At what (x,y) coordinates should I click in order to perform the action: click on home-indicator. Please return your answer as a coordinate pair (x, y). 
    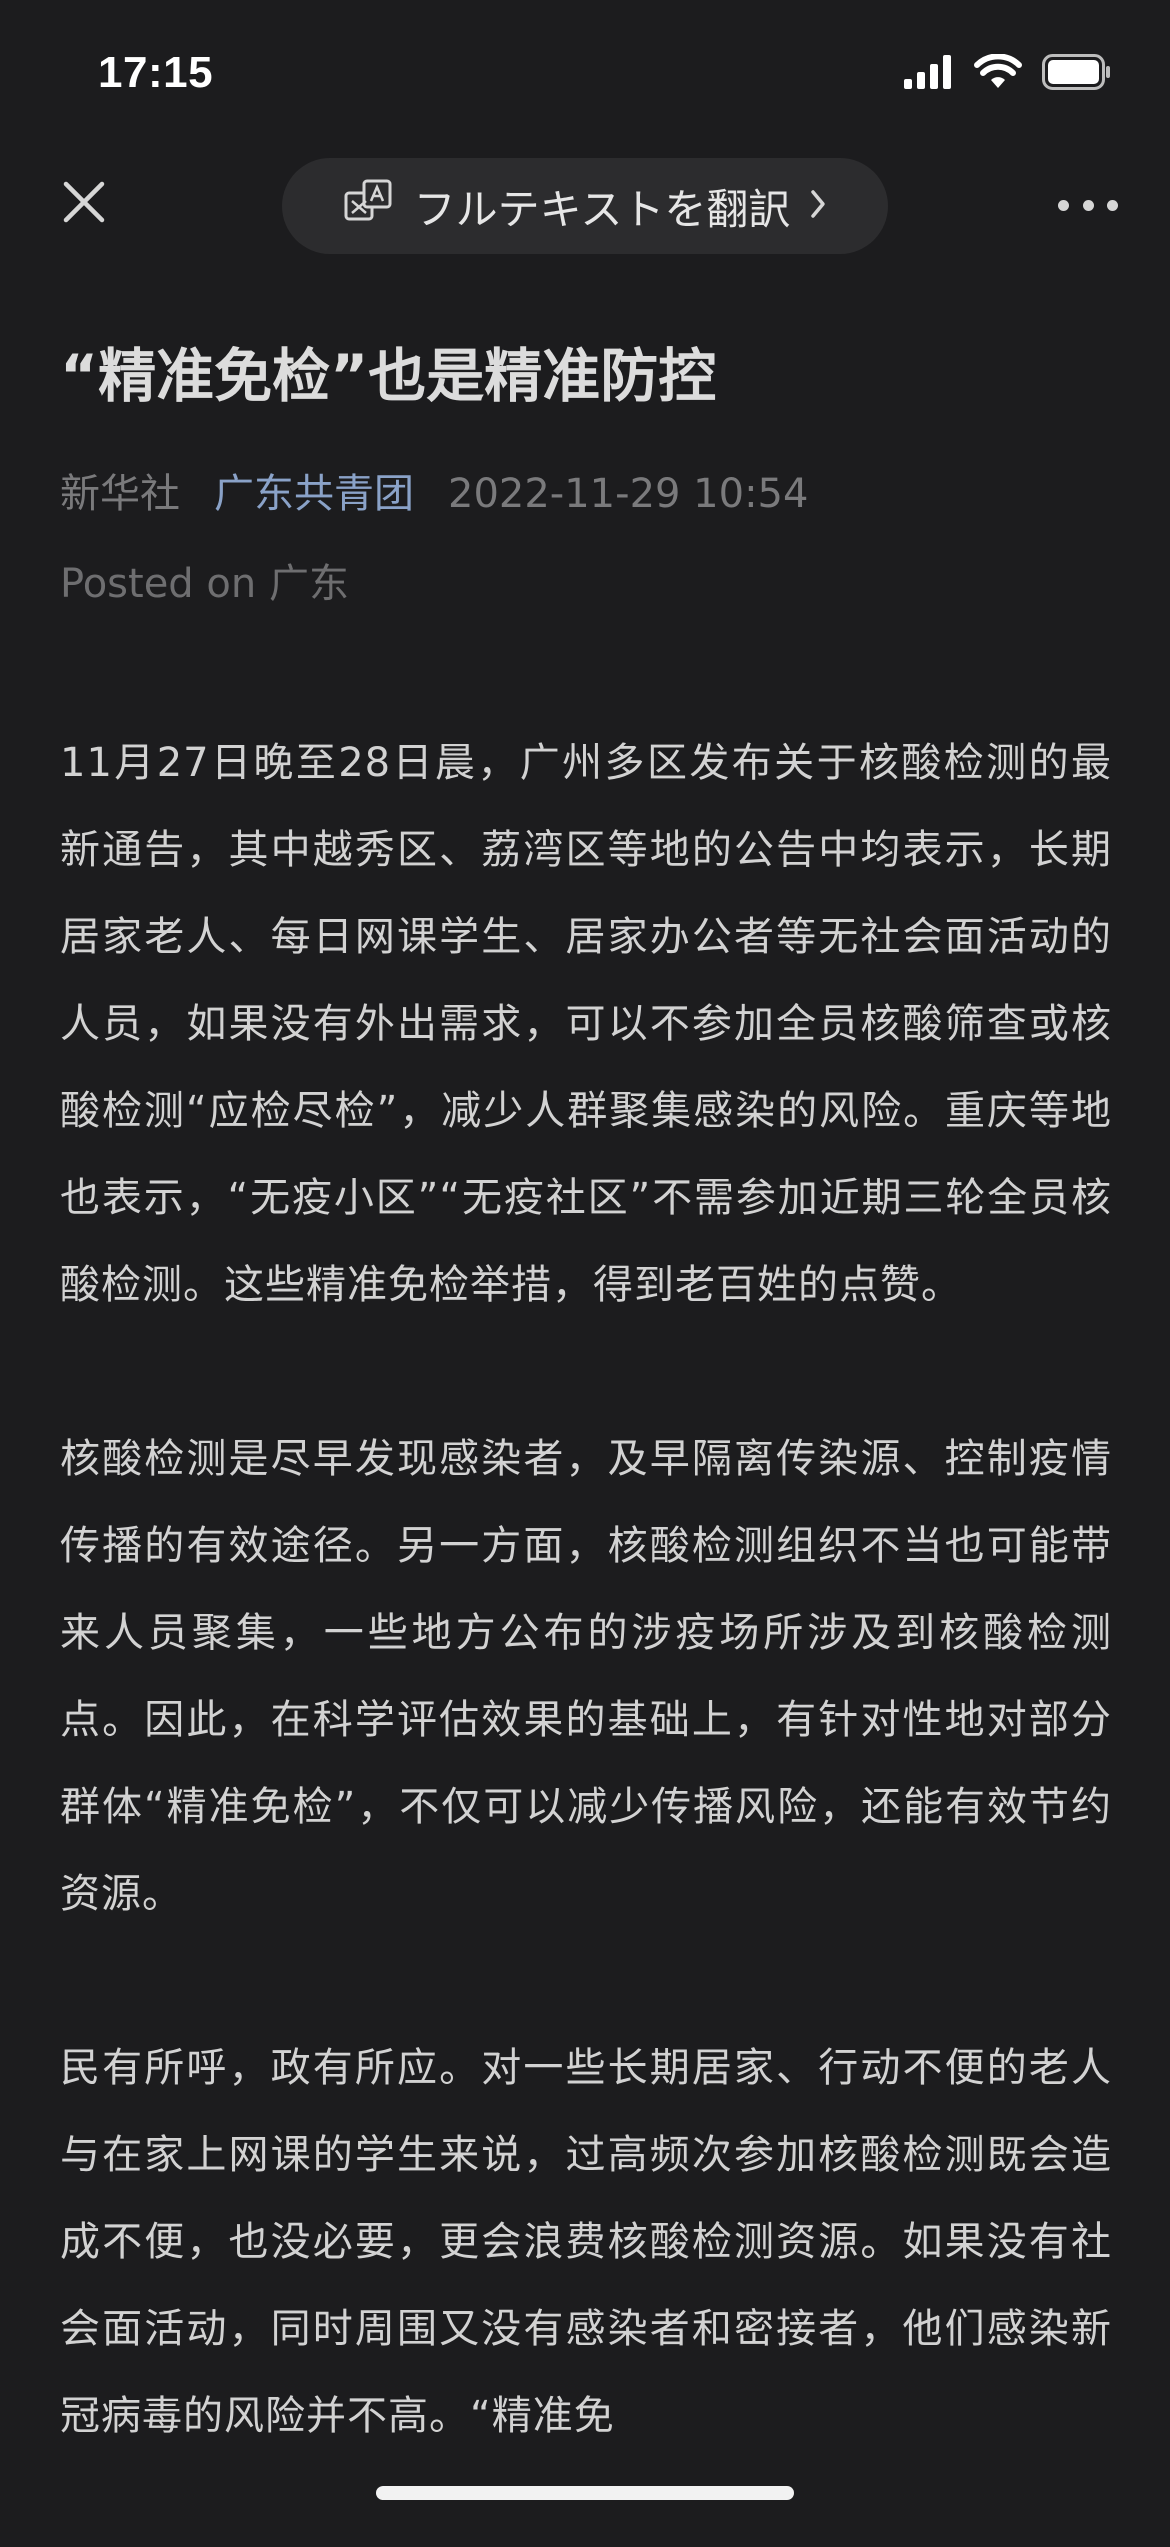
    Looking at the image, I should click on (585, 2493).